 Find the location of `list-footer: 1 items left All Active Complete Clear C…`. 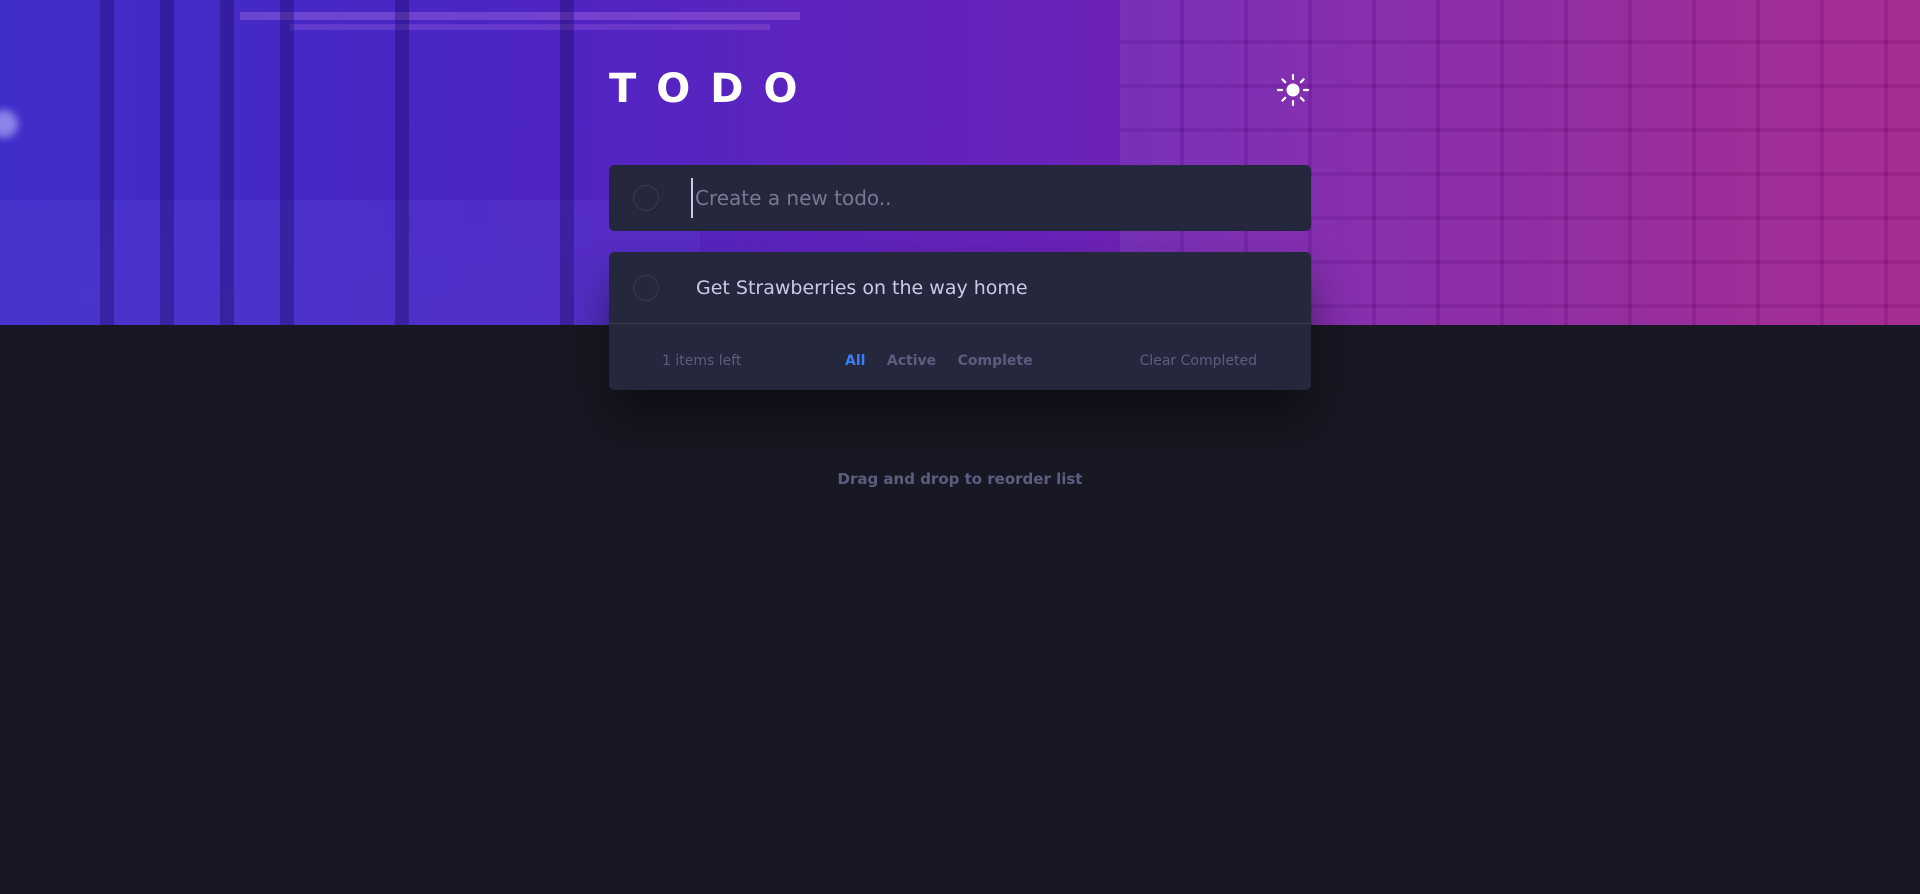

list-footer: 1 items left All Active Complete Clear C… is located at coordinates (960, 362).